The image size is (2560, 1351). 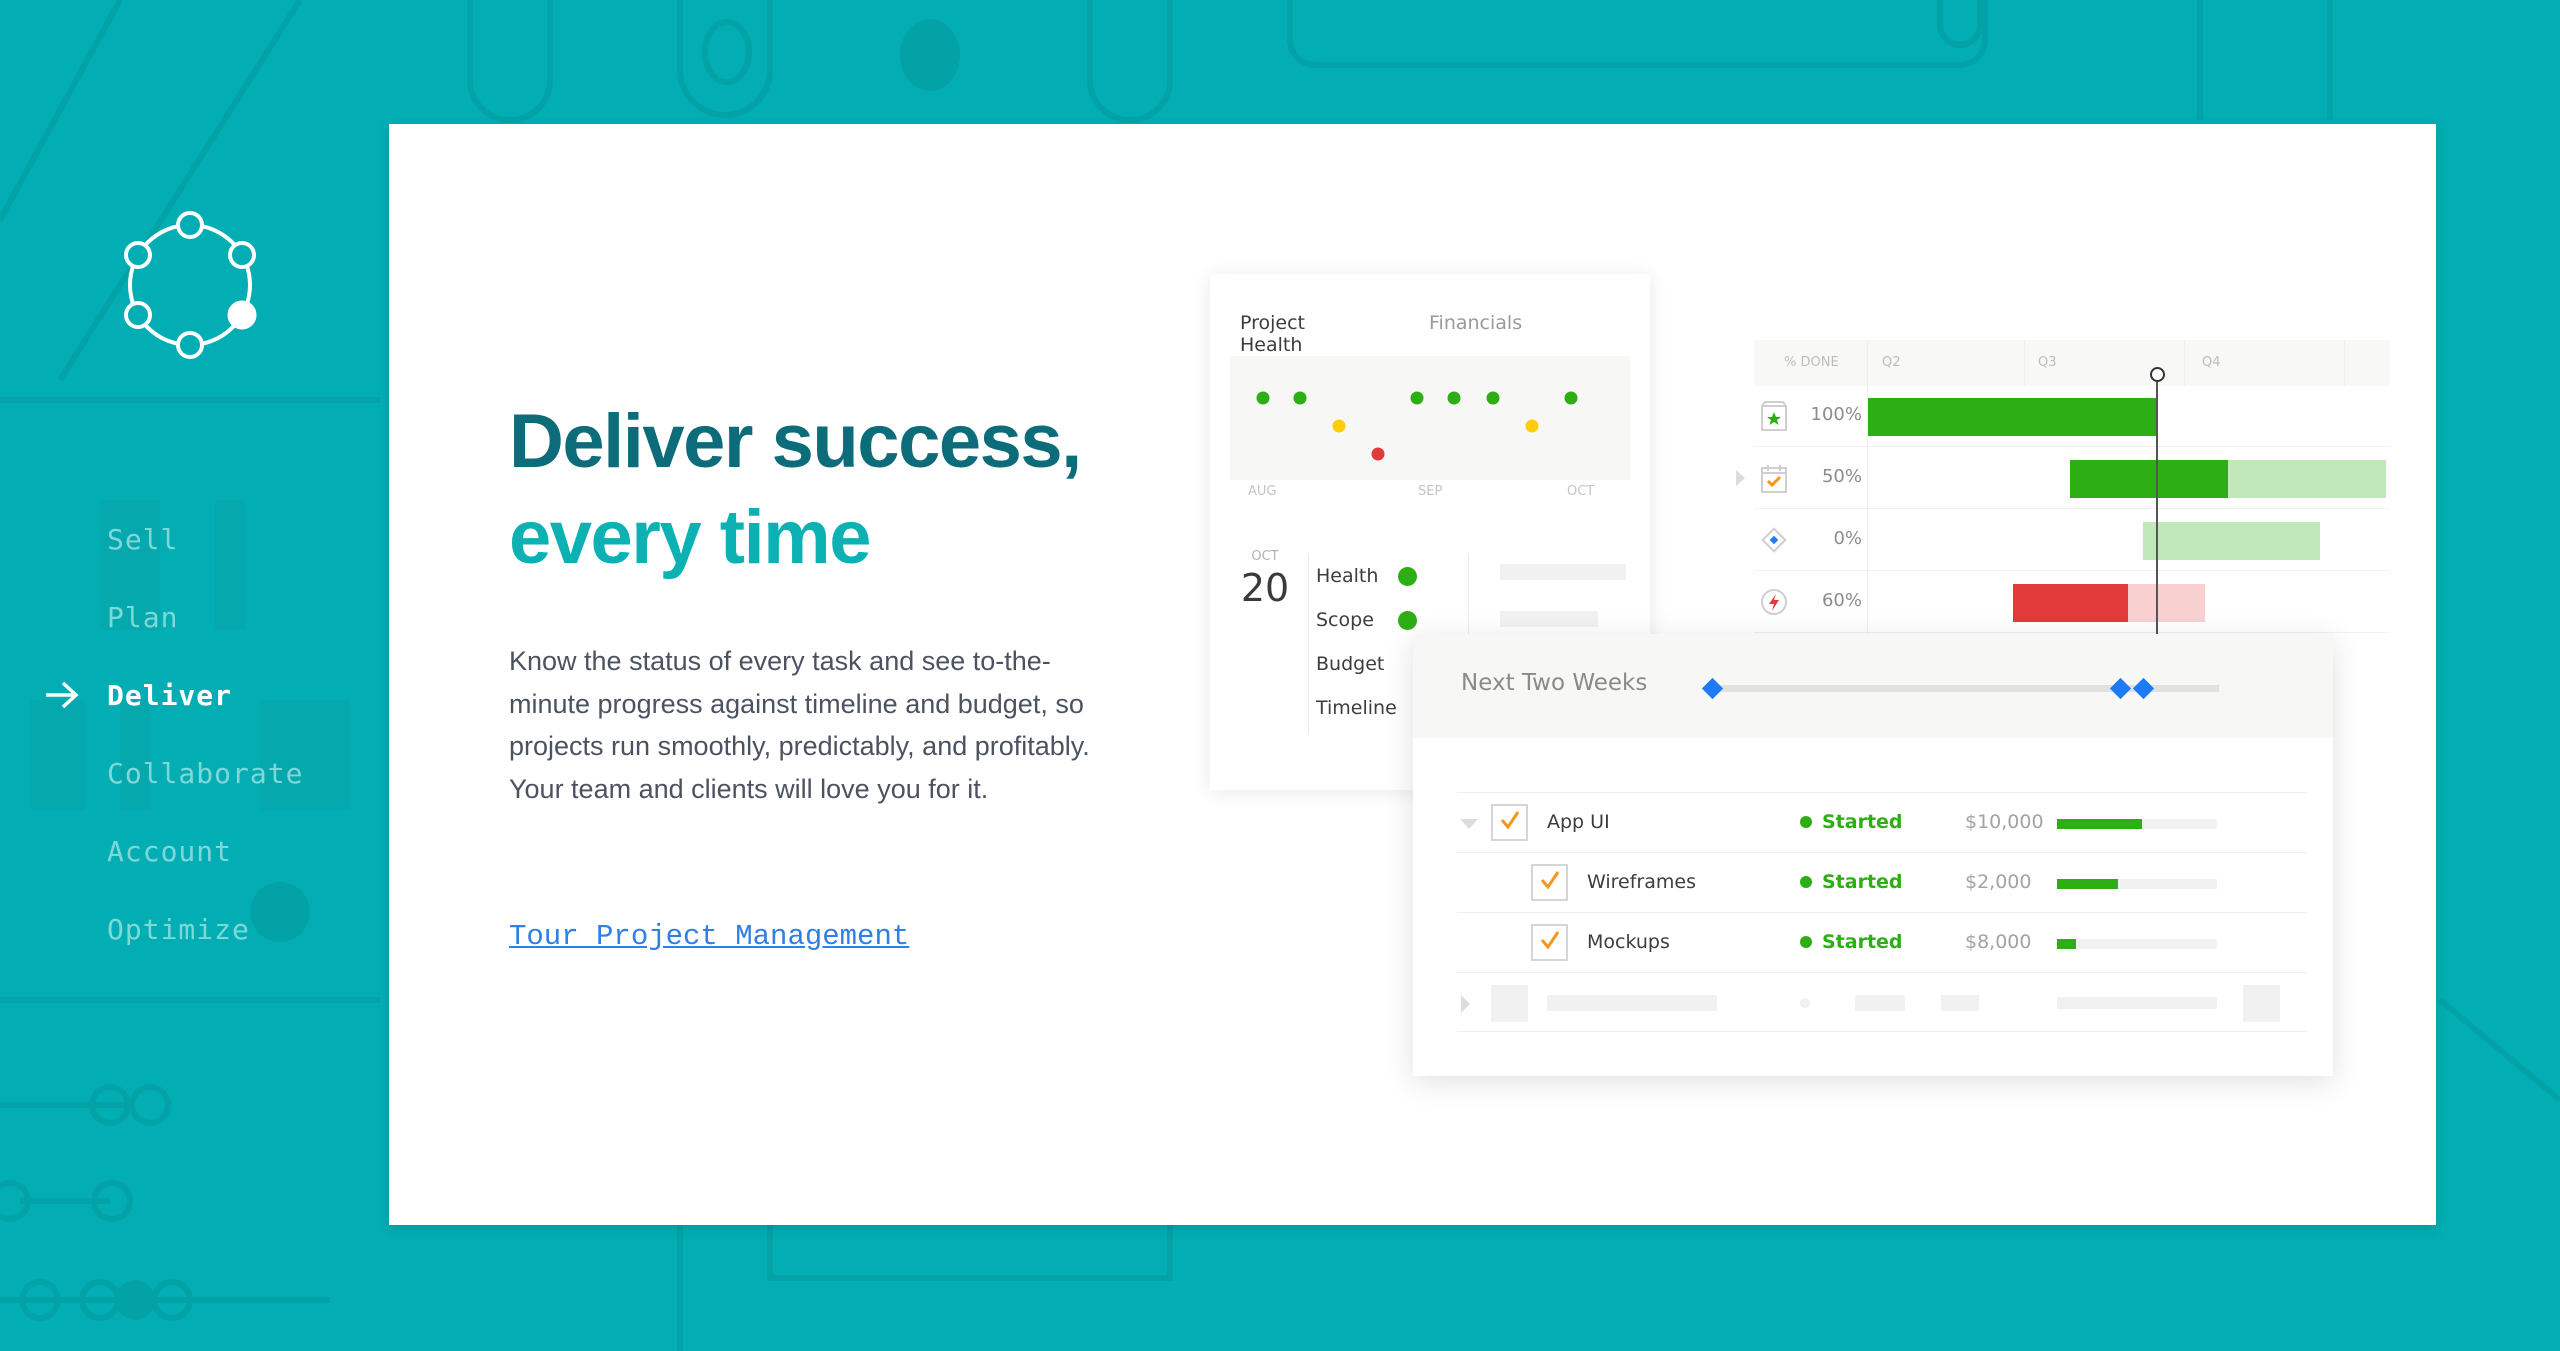 I want to click on today-marker-handle, so click(x=2157, y=374).